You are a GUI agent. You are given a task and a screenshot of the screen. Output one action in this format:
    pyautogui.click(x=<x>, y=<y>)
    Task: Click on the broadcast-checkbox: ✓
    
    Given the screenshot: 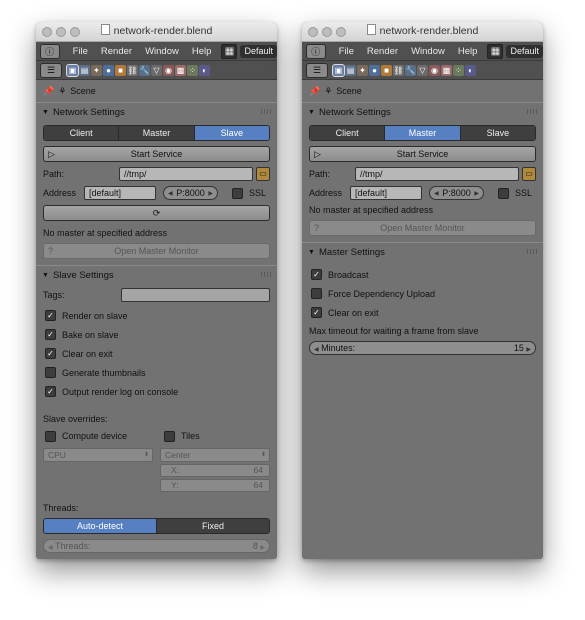 What is the action you would take?
    pyautogui.click(x=316, y=274)
    